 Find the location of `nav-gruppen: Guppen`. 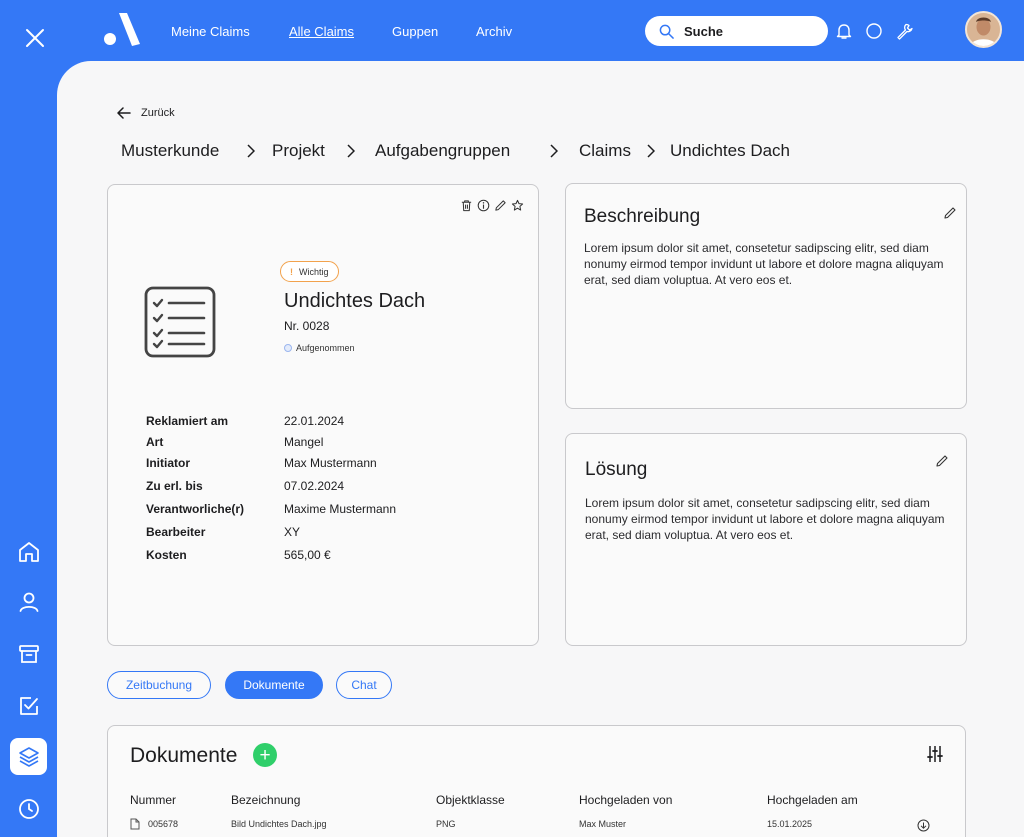

nav-gruppen: Guppen is located at coordinates (415, 31).